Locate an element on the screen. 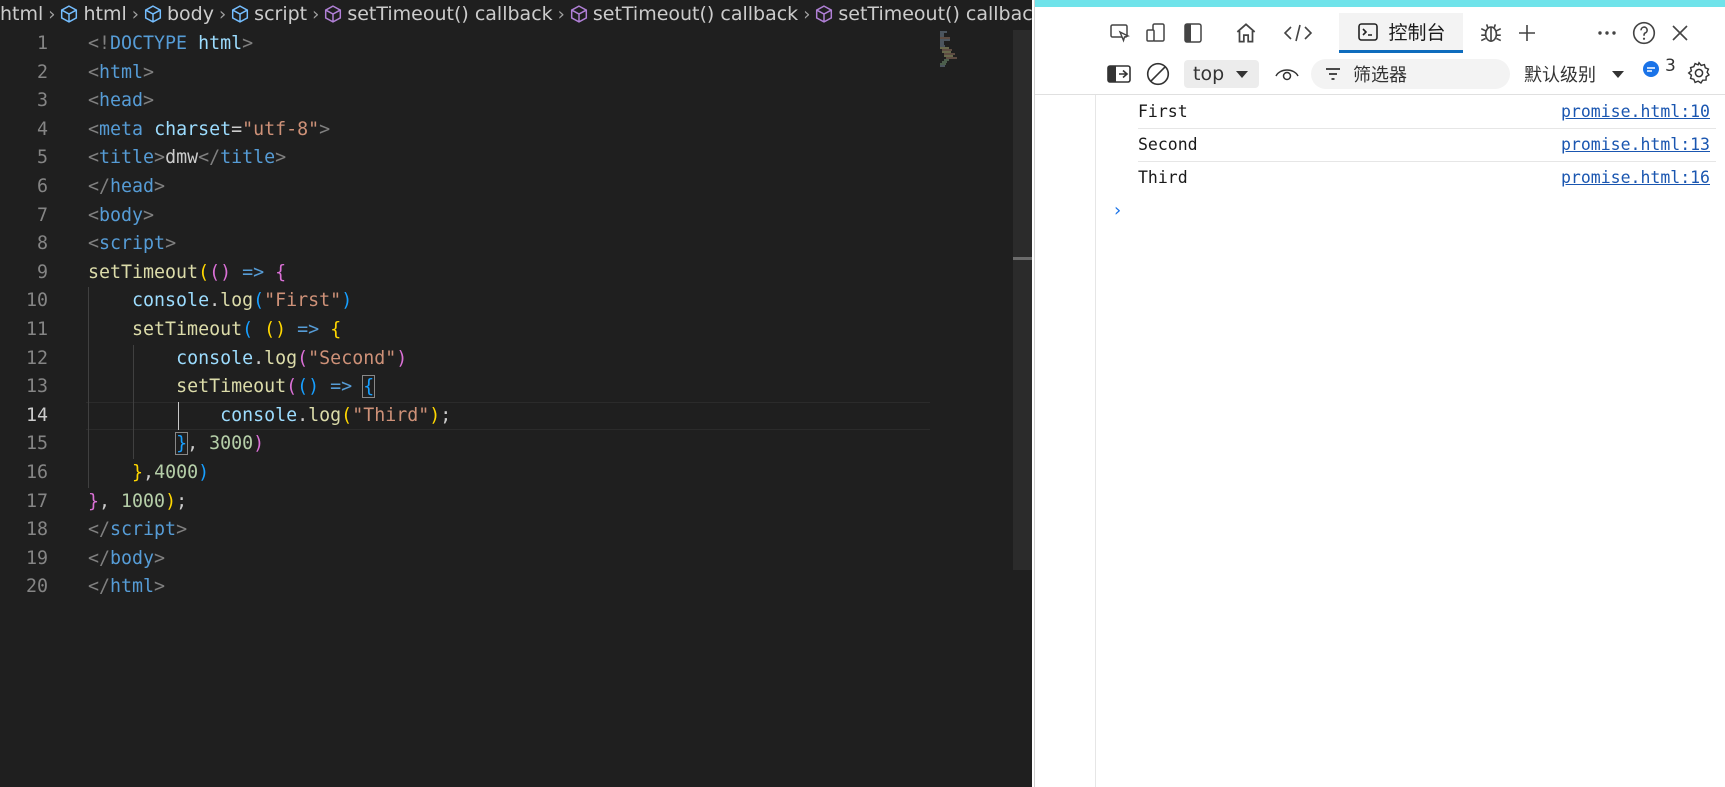 The image size is (1725, 787). tab-console-label: 控制台 is located at coordinates (1417, 33).